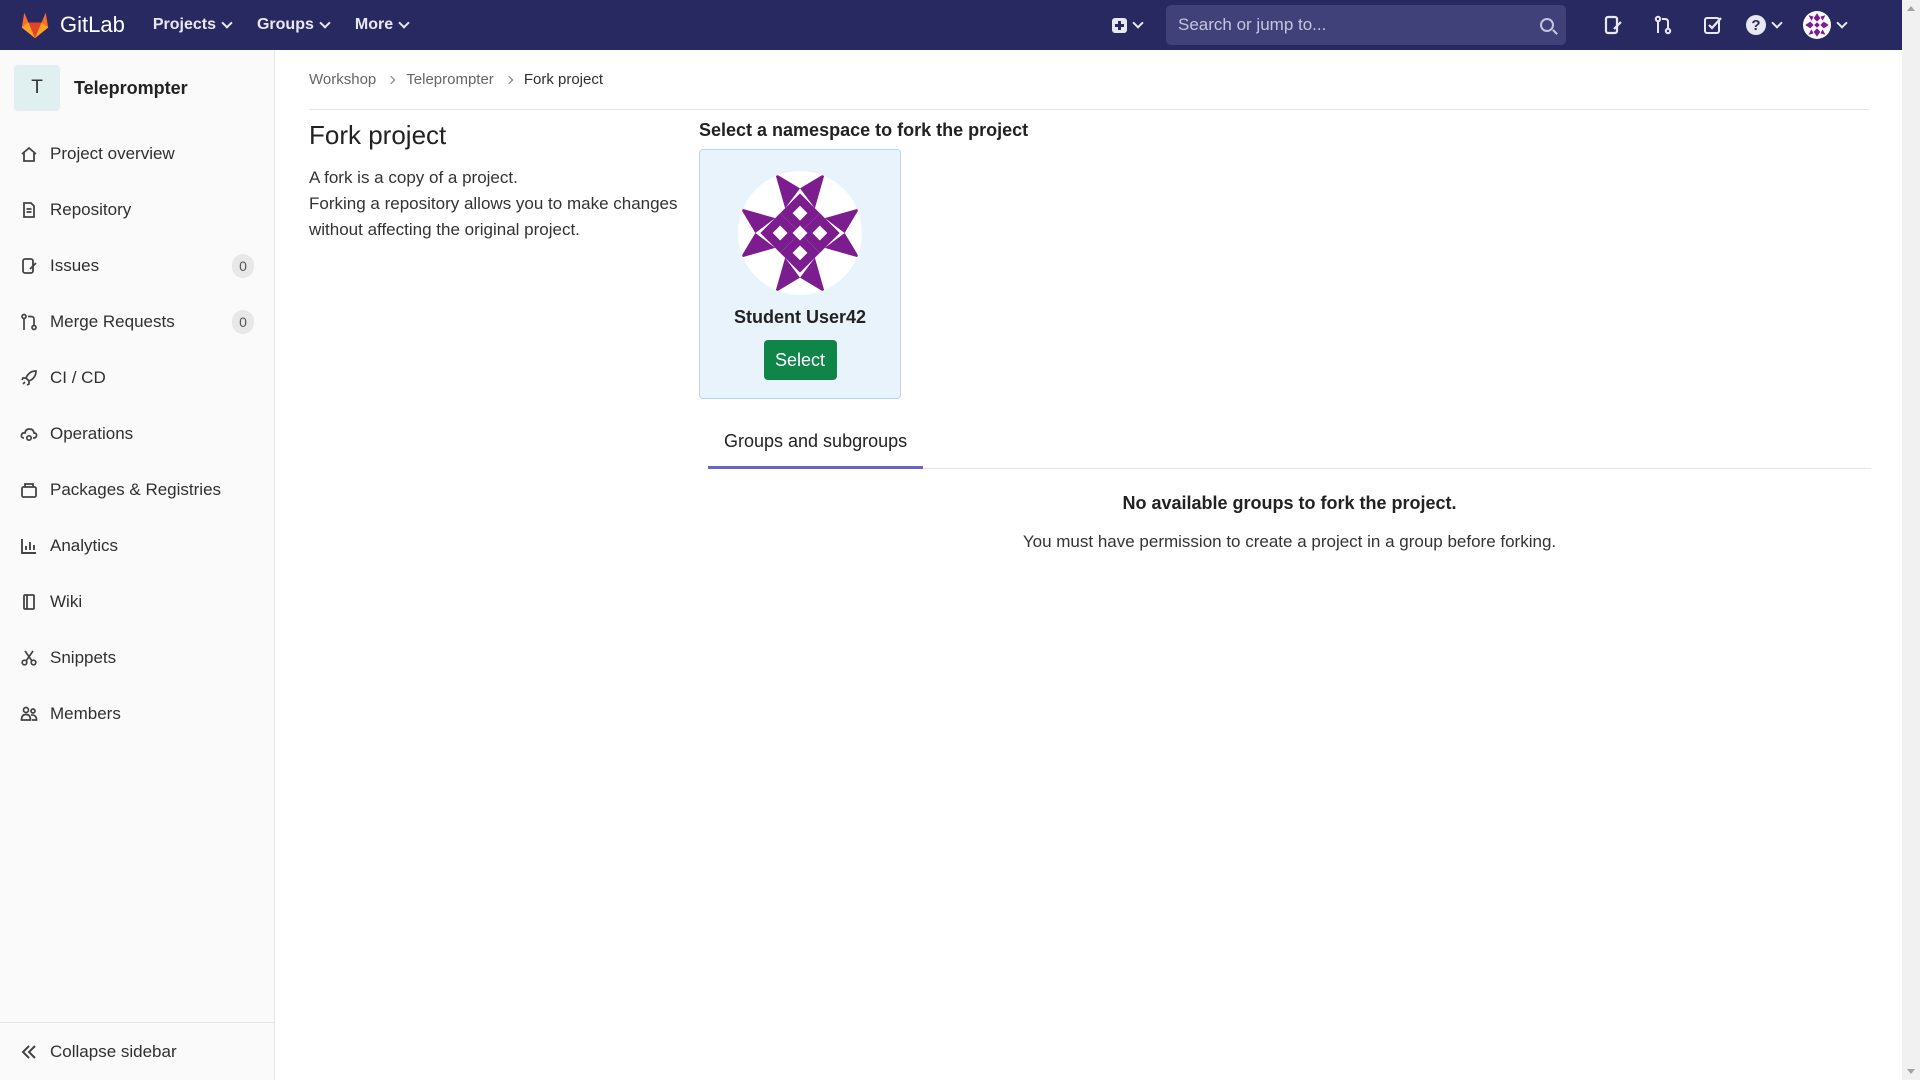 This screenshot has height=1080, width=1920. Describe the element at coordinates (92, 24) in the screenshot. I see `logo-text: GitLab` at that location.